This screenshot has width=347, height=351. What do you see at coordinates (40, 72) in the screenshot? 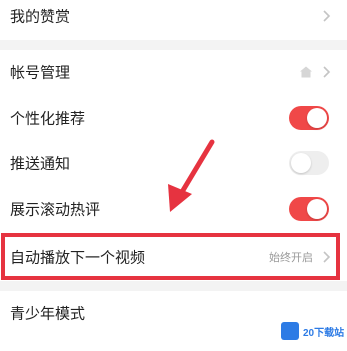
I see `settings-item-label: 帐号管理` at bounding box center [40, 72].